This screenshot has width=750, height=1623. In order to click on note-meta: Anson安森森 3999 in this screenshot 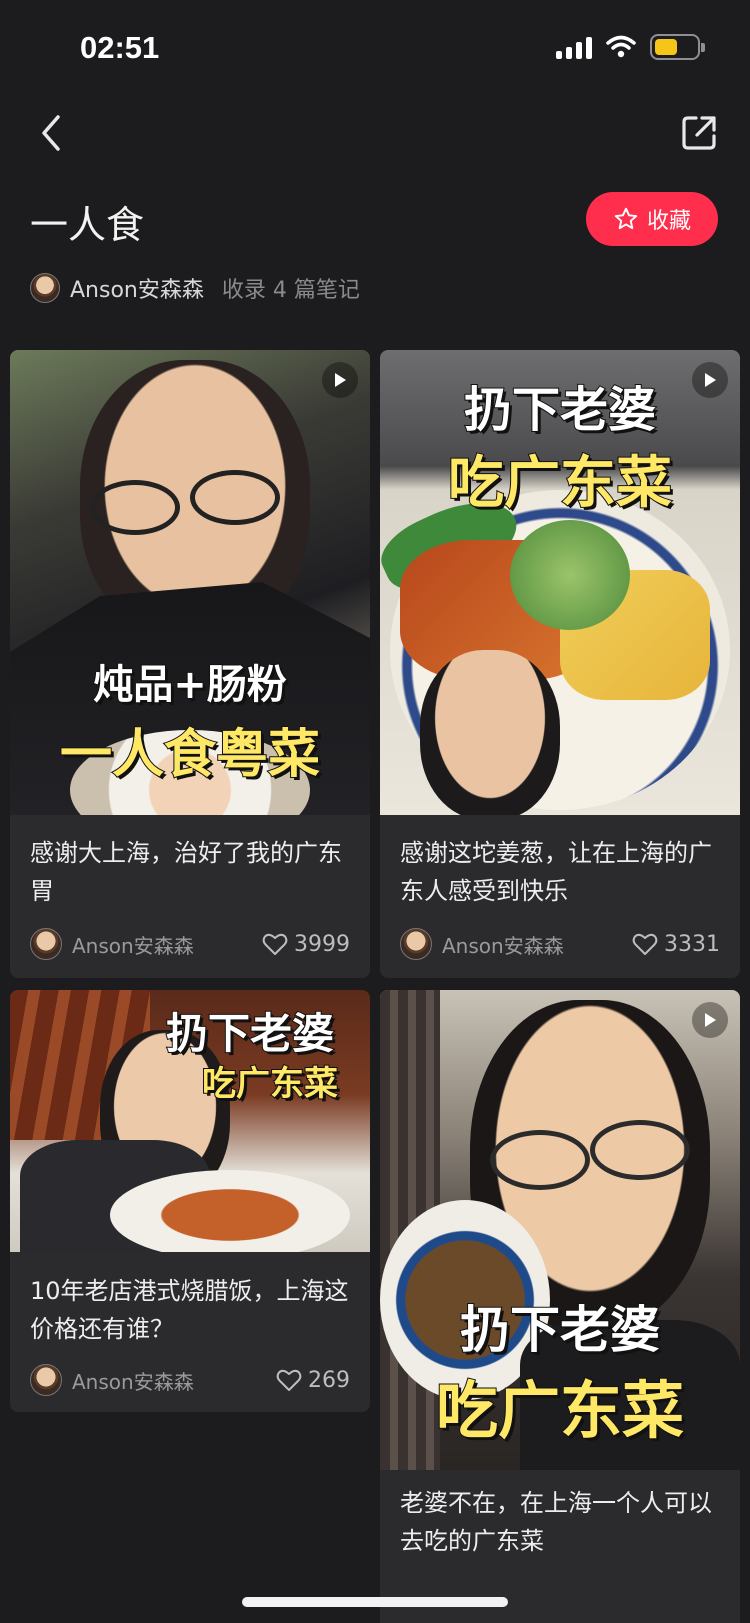, I will do `click(190, 944)`.